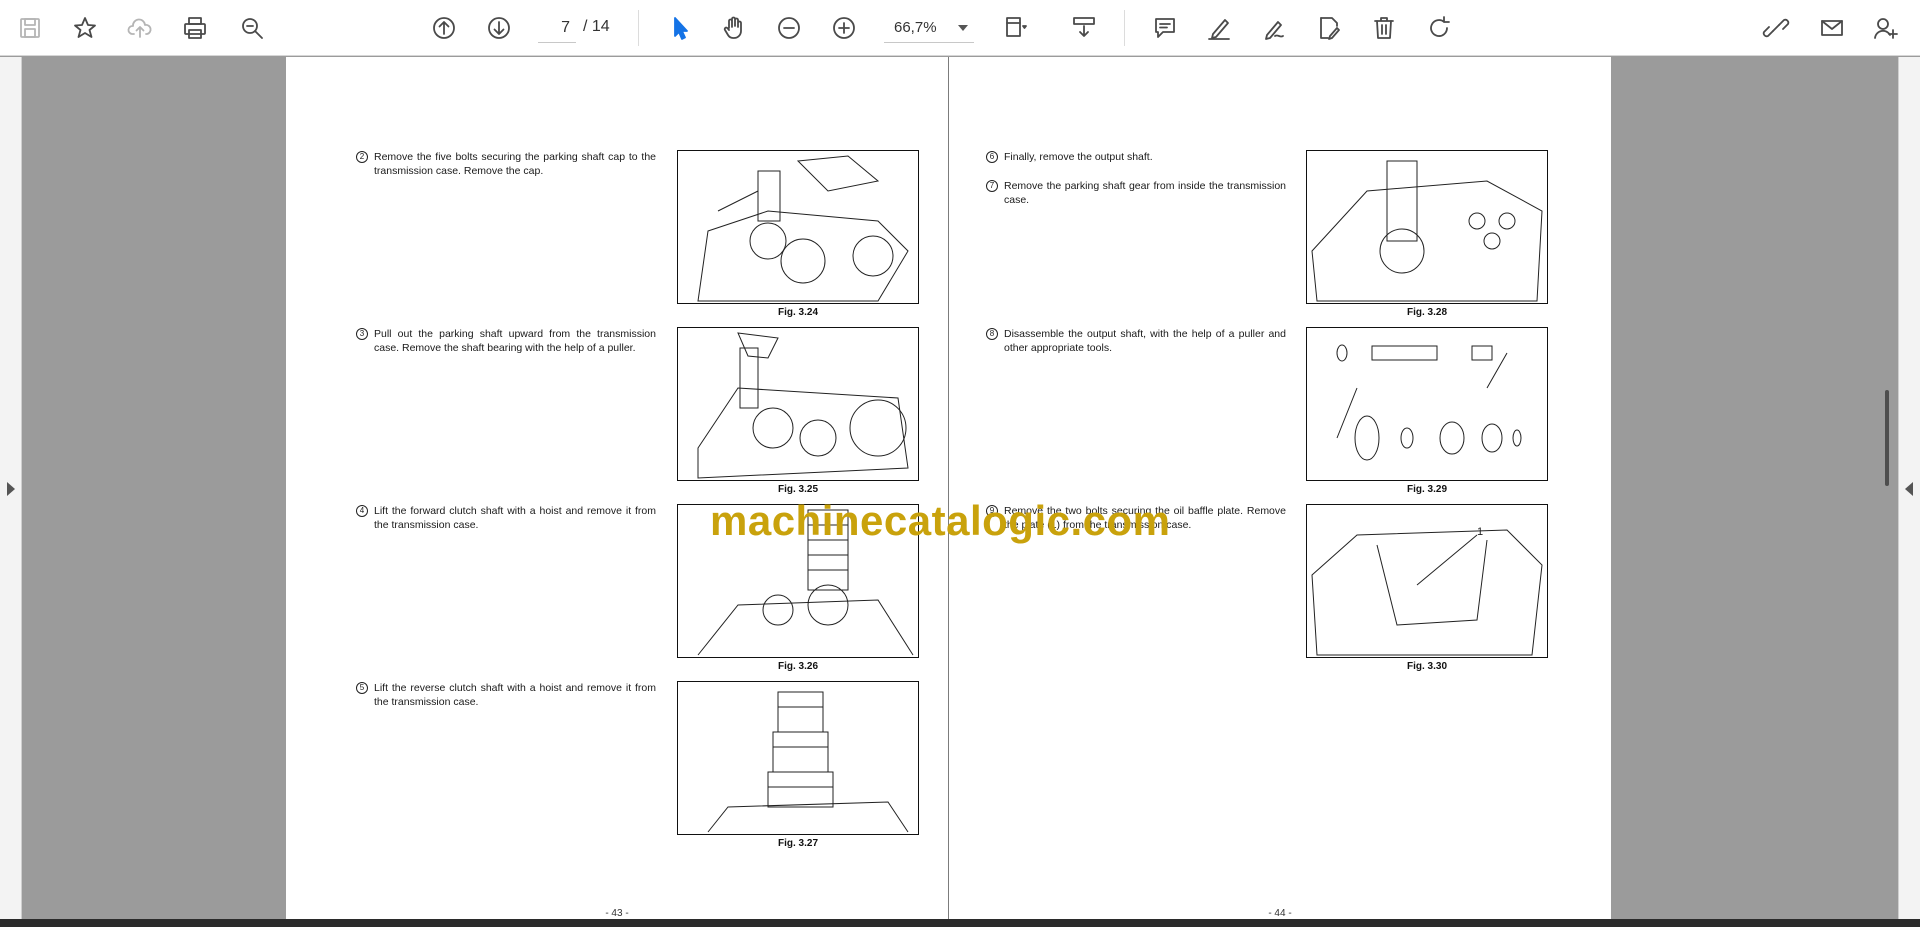 Image resolution: width=1920 pixels, height=927 pixels. What do you see at coordinates (30, 28) in the screenshot?
I see `save-icon` at bounding box center [30, 28].